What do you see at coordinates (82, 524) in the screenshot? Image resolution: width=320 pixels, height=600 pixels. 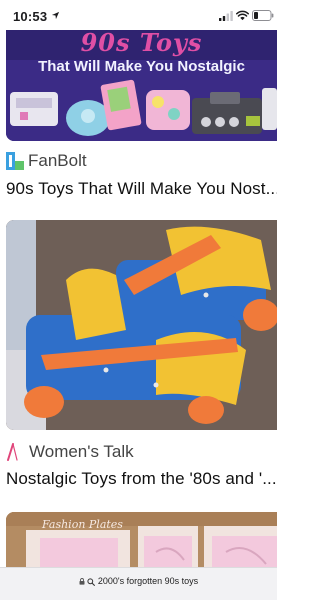 I see `fashion-plates-label: Fashion Plates` at bounding box center [82, 524].